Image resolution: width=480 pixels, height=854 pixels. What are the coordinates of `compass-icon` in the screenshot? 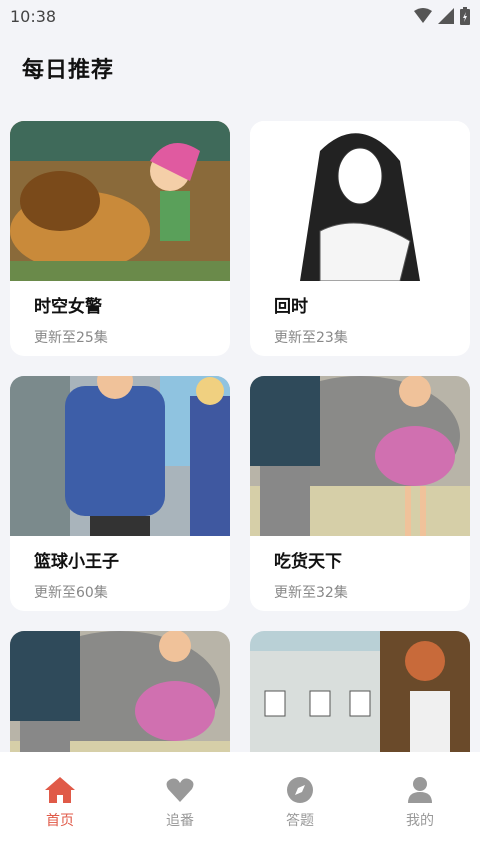 It's located at (300, 790).